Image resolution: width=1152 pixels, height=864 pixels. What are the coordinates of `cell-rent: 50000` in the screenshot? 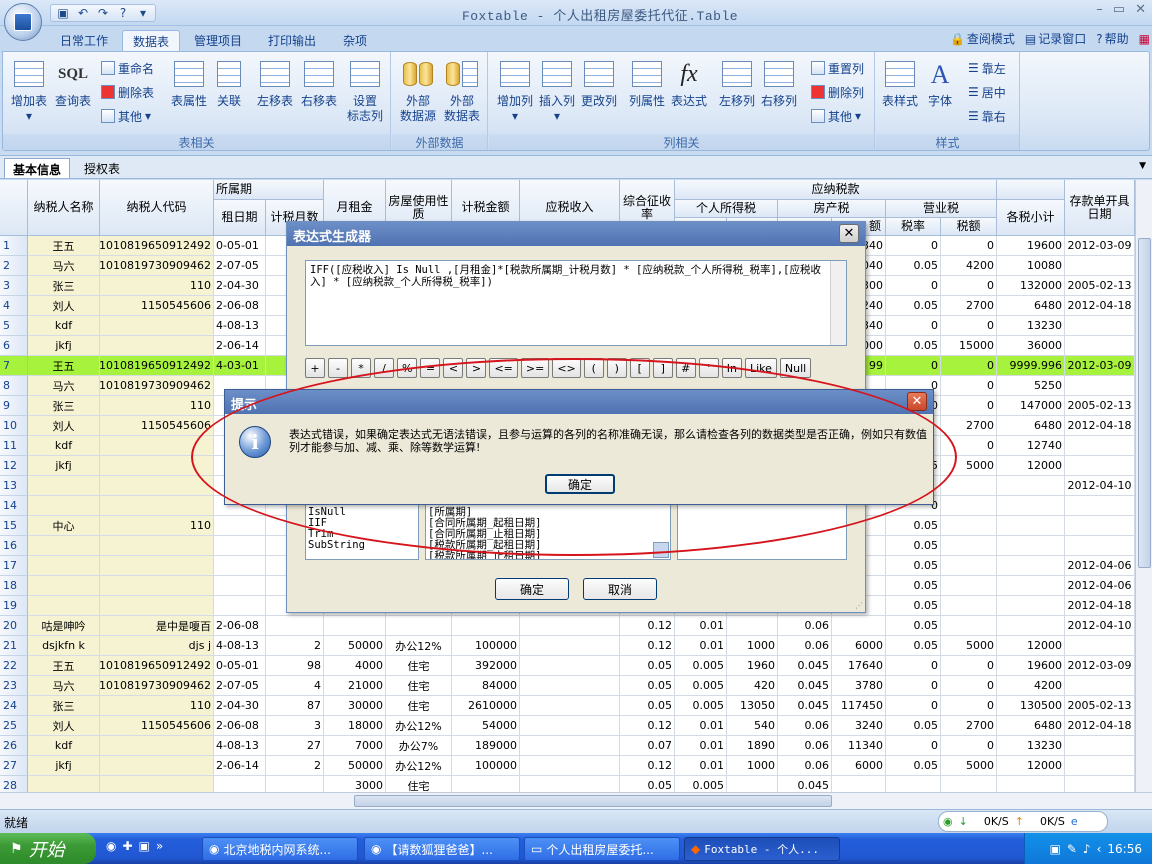 It's located at (355, 646).